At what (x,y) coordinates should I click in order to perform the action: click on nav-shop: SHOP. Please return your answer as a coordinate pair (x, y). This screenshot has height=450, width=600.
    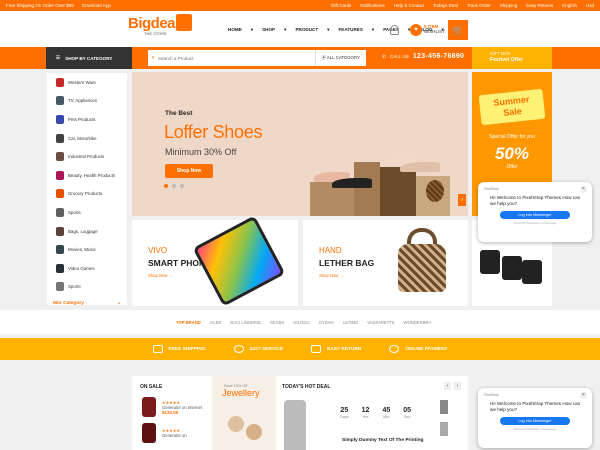
    Looking at the image, I should click on (268, 30).